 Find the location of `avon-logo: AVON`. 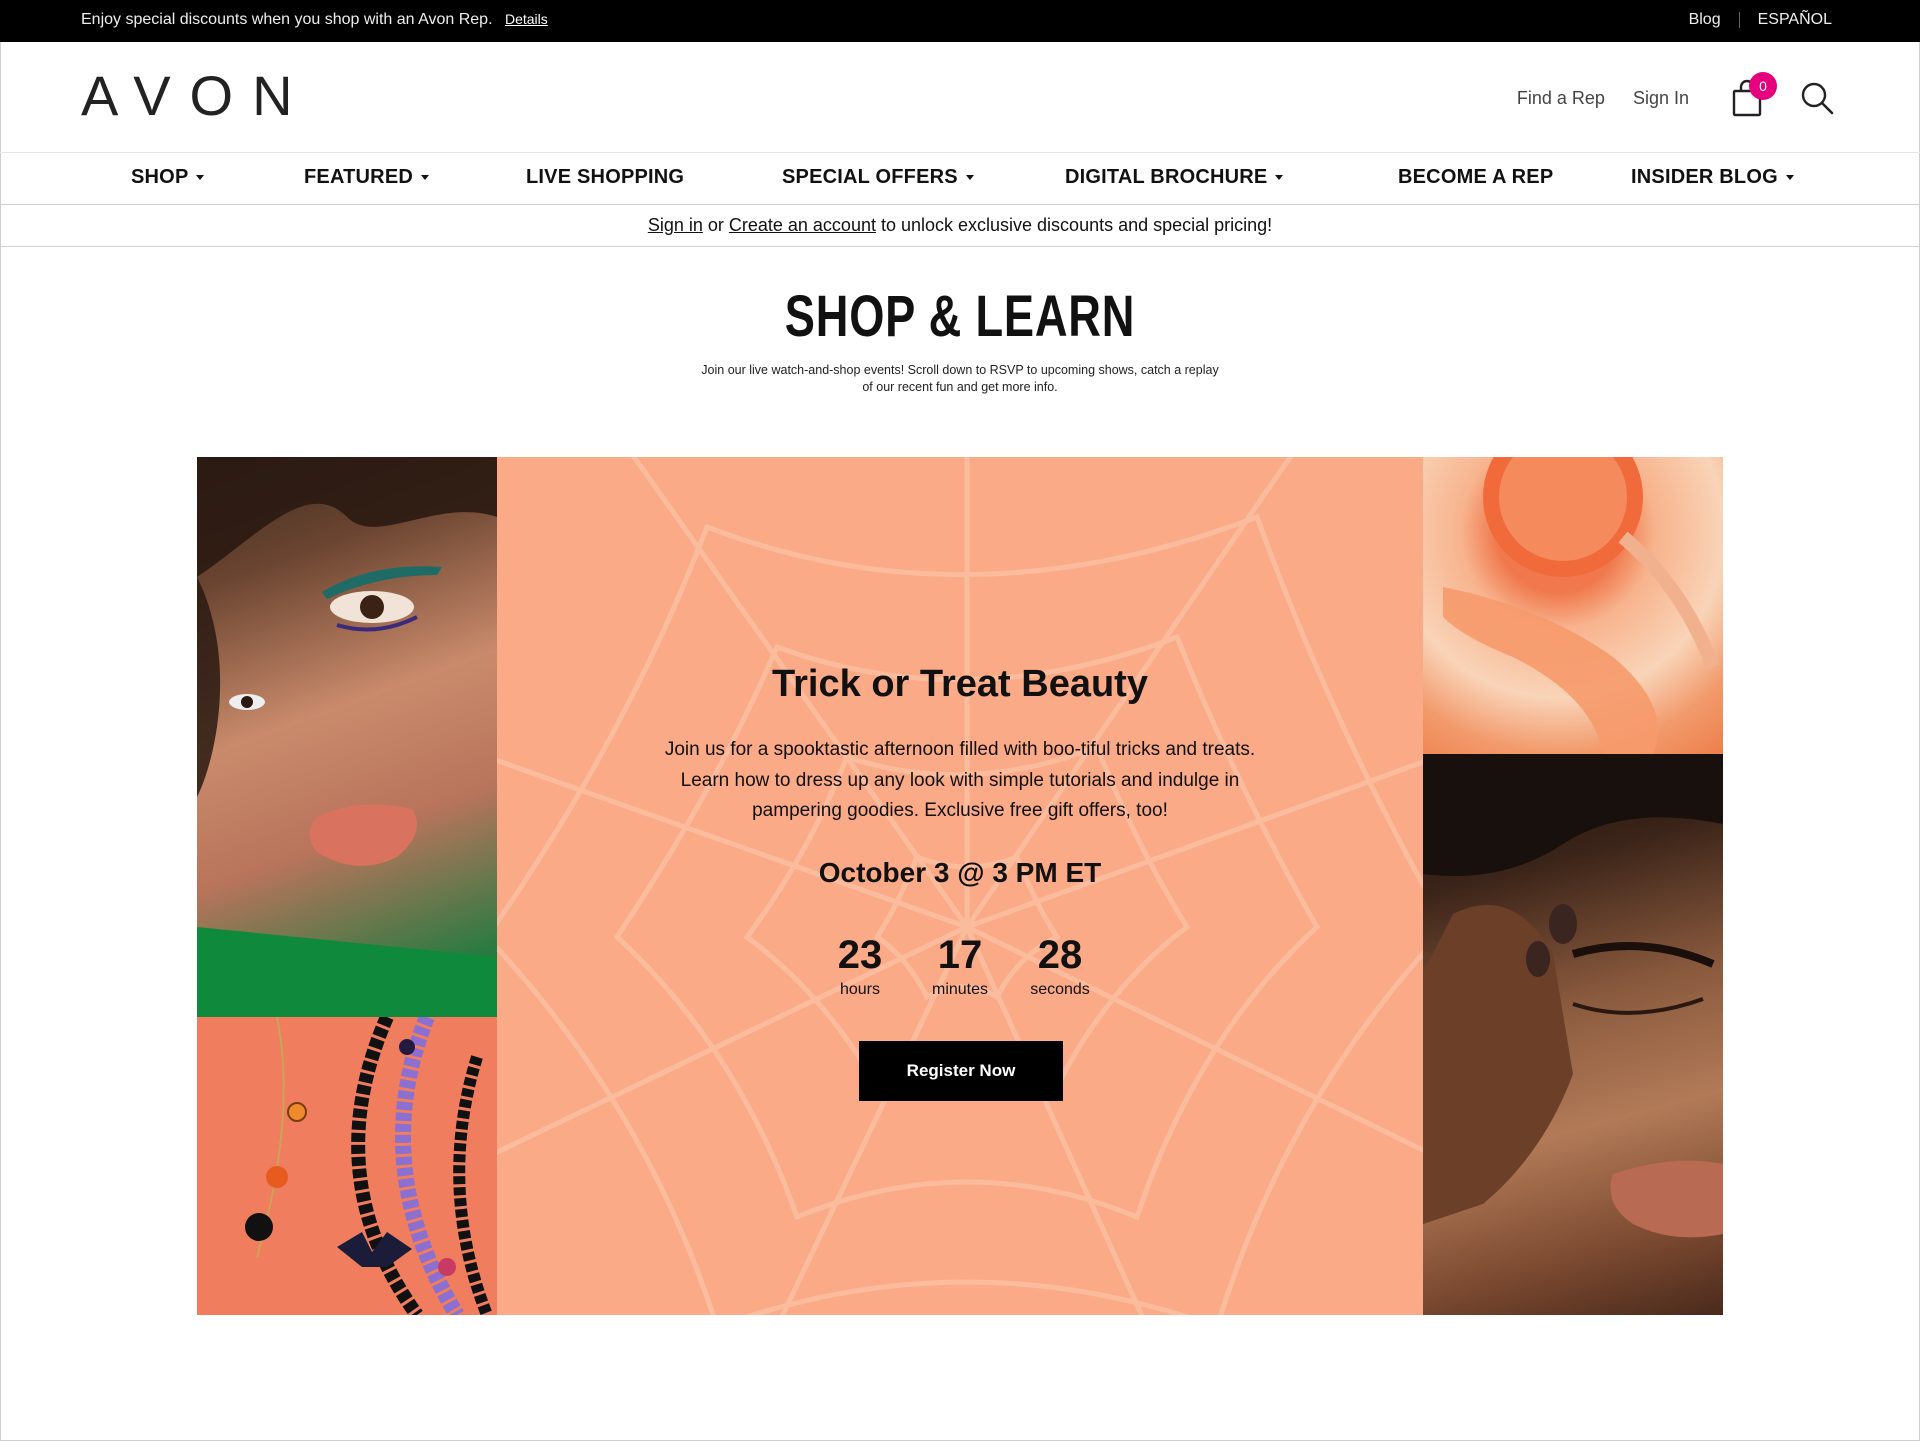

avon-logo: AVON is located at coordinates (196, 96).